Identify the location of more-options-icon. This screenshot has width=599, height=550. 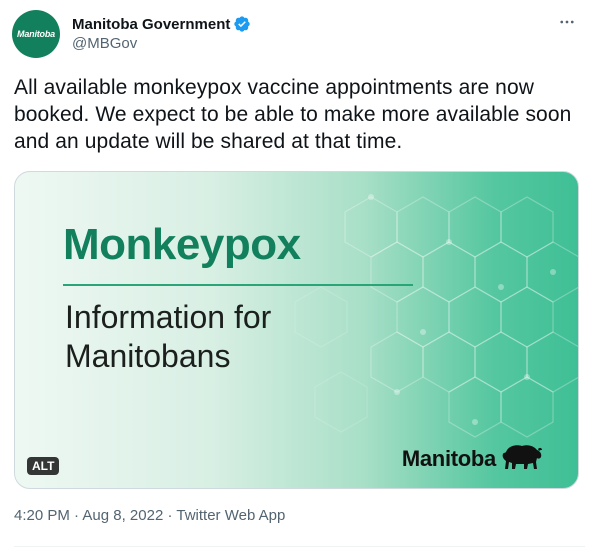
(567, 22).